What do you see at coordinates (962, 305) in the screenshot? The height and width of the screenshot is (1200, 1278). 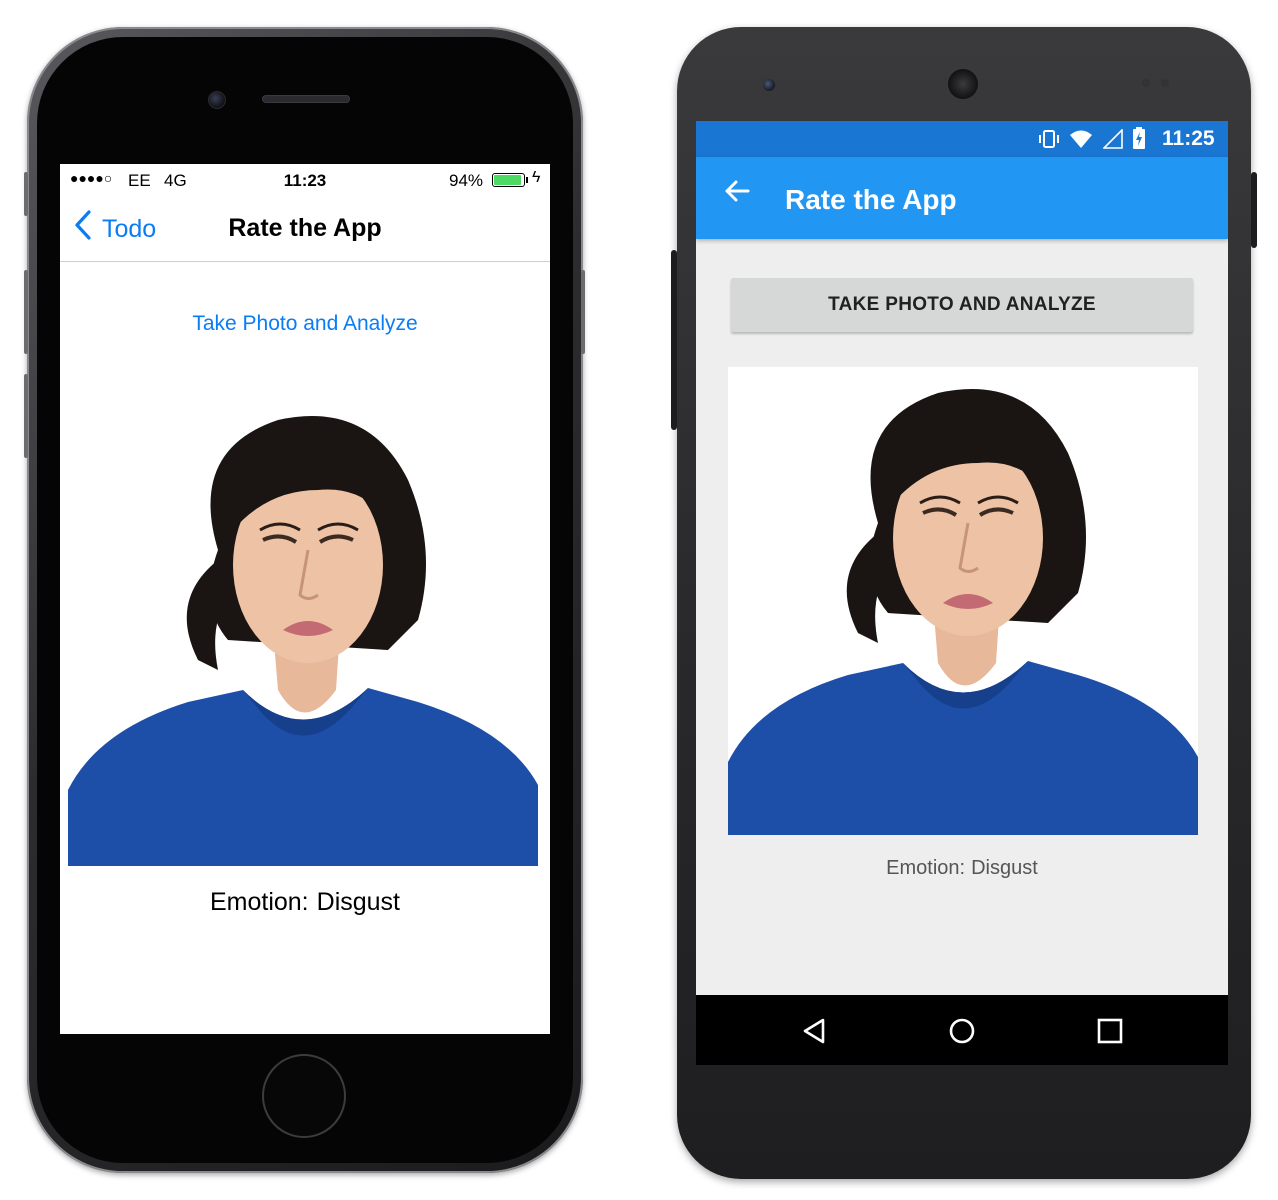 I see `take-photo-button: TAKE PHOTO AND ANALYZE` at bounding box center [962, 305].